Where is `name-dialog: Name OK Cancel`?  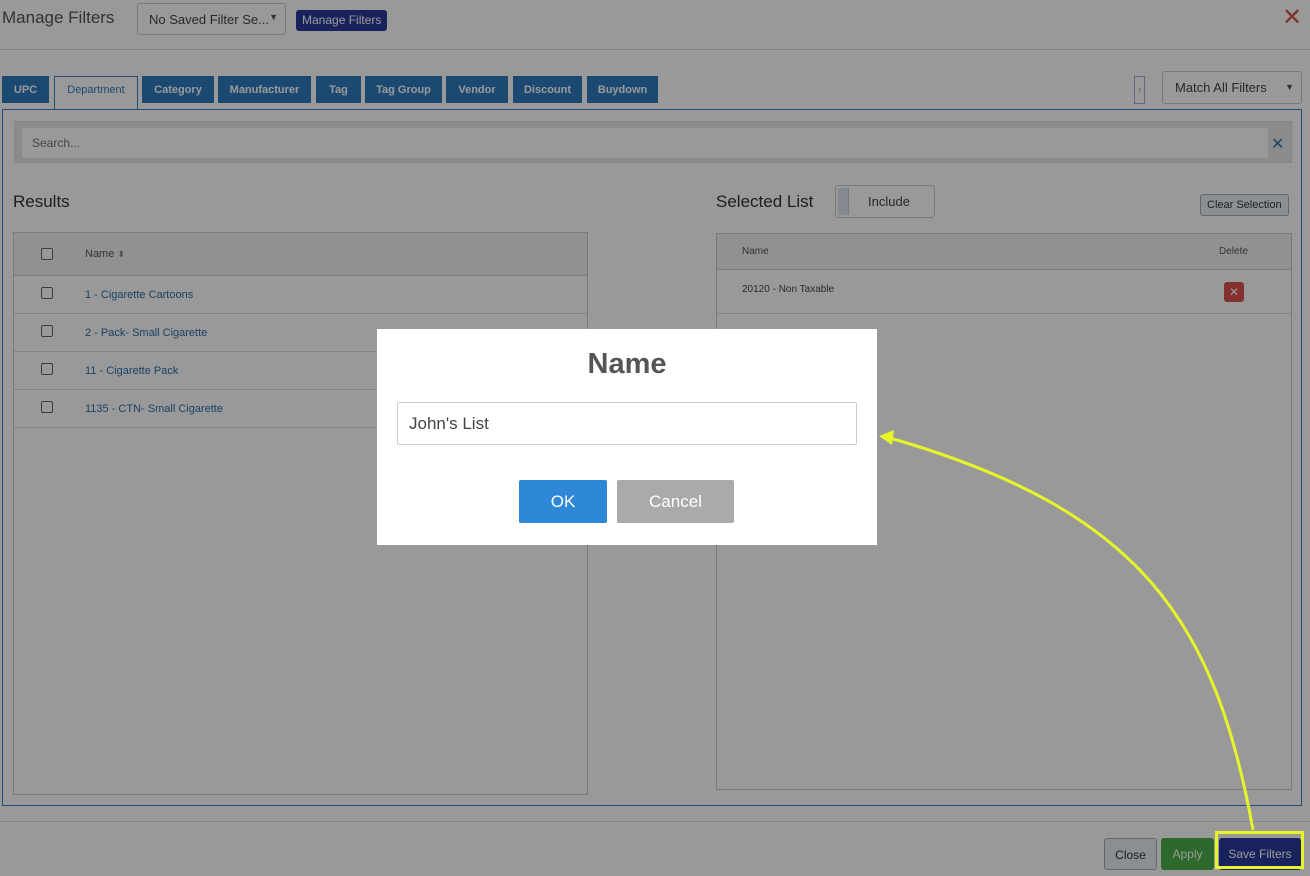
name-dialog: Name OK Cancel is located at coordinates (627, 437).